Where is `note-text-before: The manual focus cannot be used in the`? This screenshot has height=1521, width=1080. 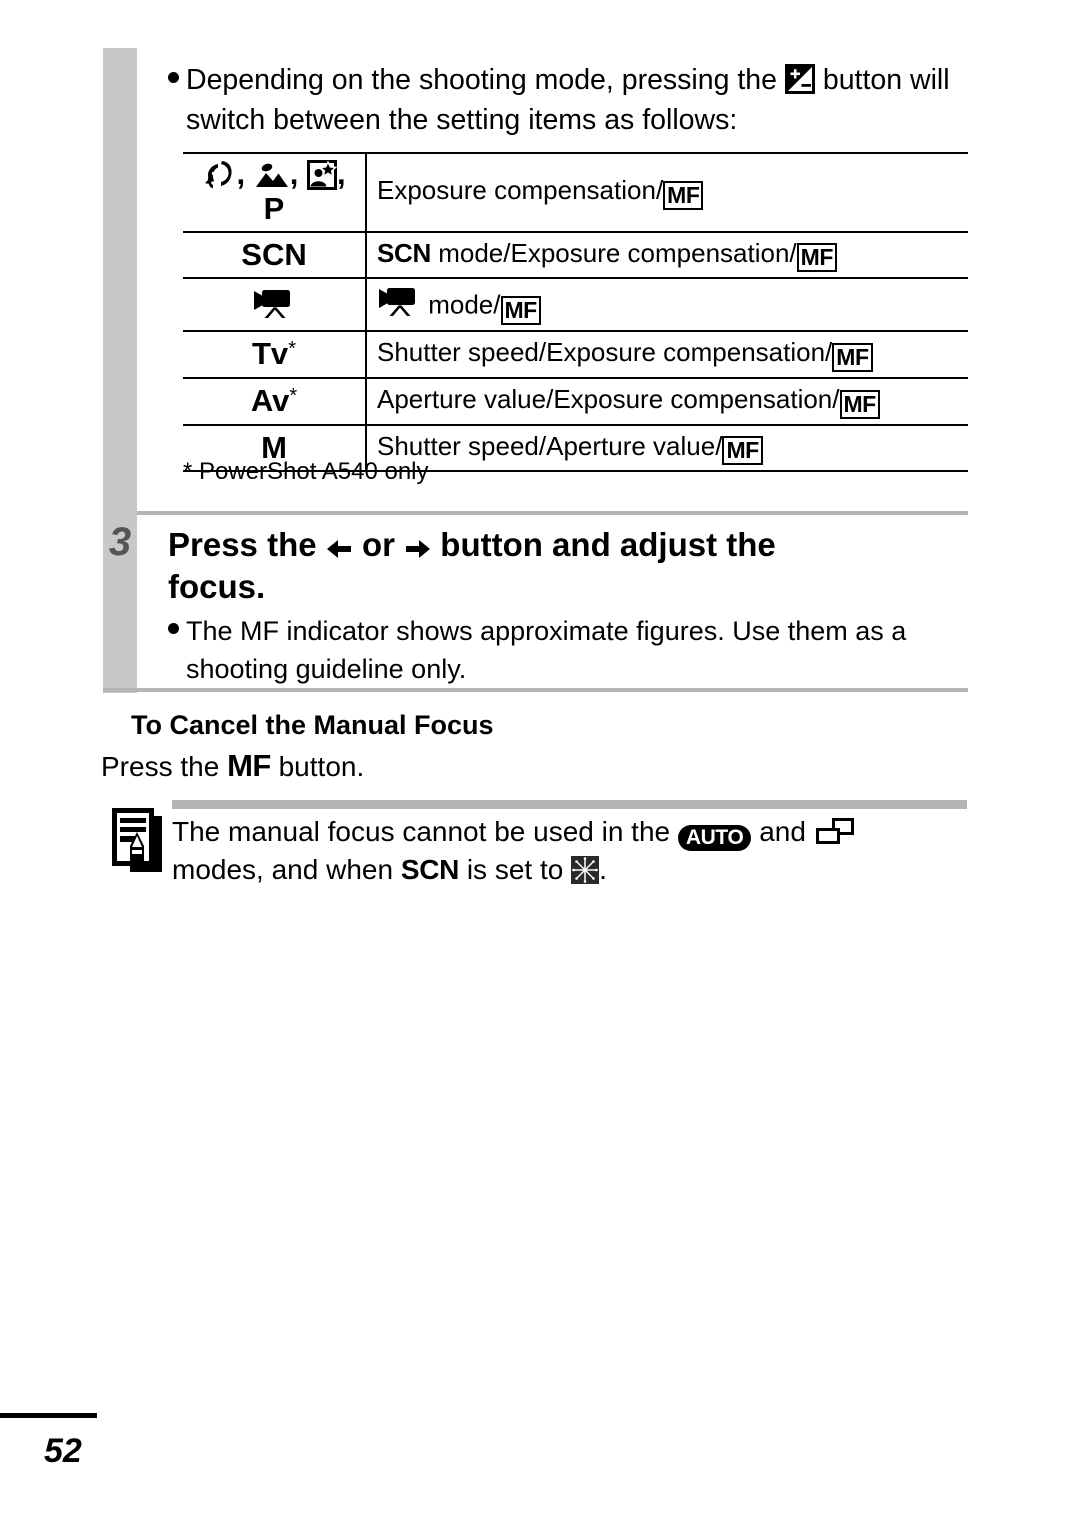
note-text-before: The manual focus cannot be used in the is located at coordinates (421, 831).